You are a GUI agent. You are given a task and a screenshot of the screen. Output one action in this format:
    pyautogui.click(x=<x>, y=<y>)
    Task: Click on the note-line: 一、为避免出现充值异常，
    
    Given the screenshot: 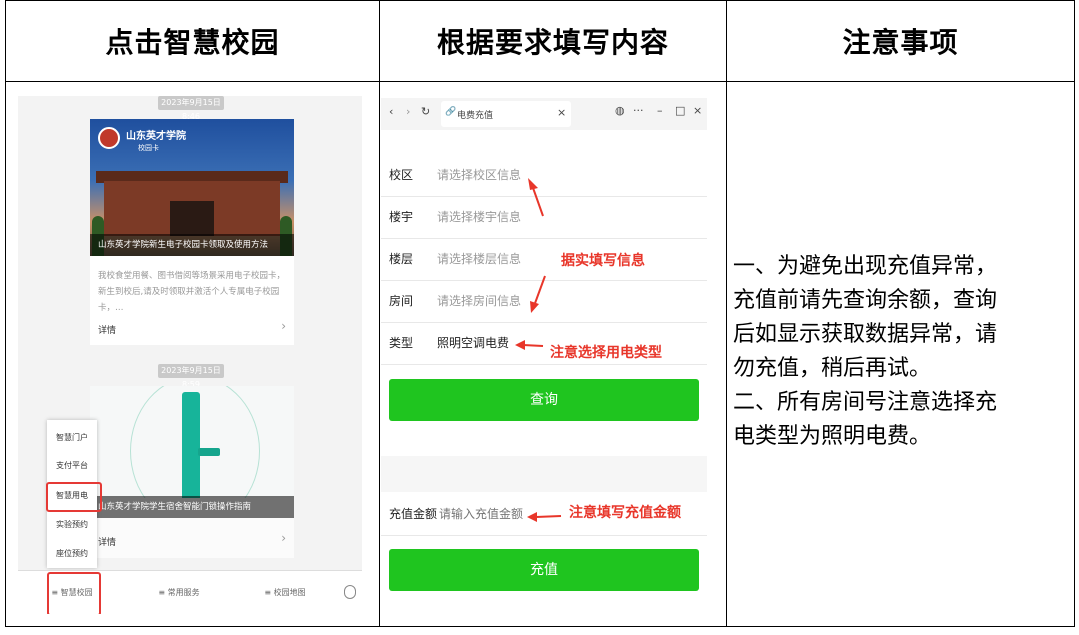 What is the action you would take?
    pyautogui.click(x=865, y=266)
    